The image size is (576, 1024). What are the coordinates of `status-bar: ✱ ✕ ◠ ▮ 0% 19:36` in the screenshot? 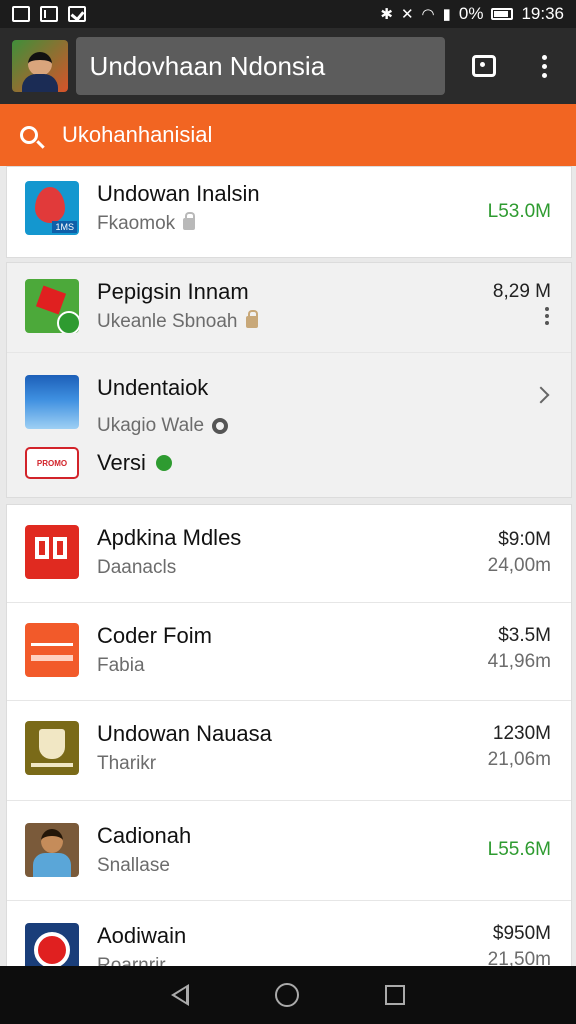 It's located at (288, 14).